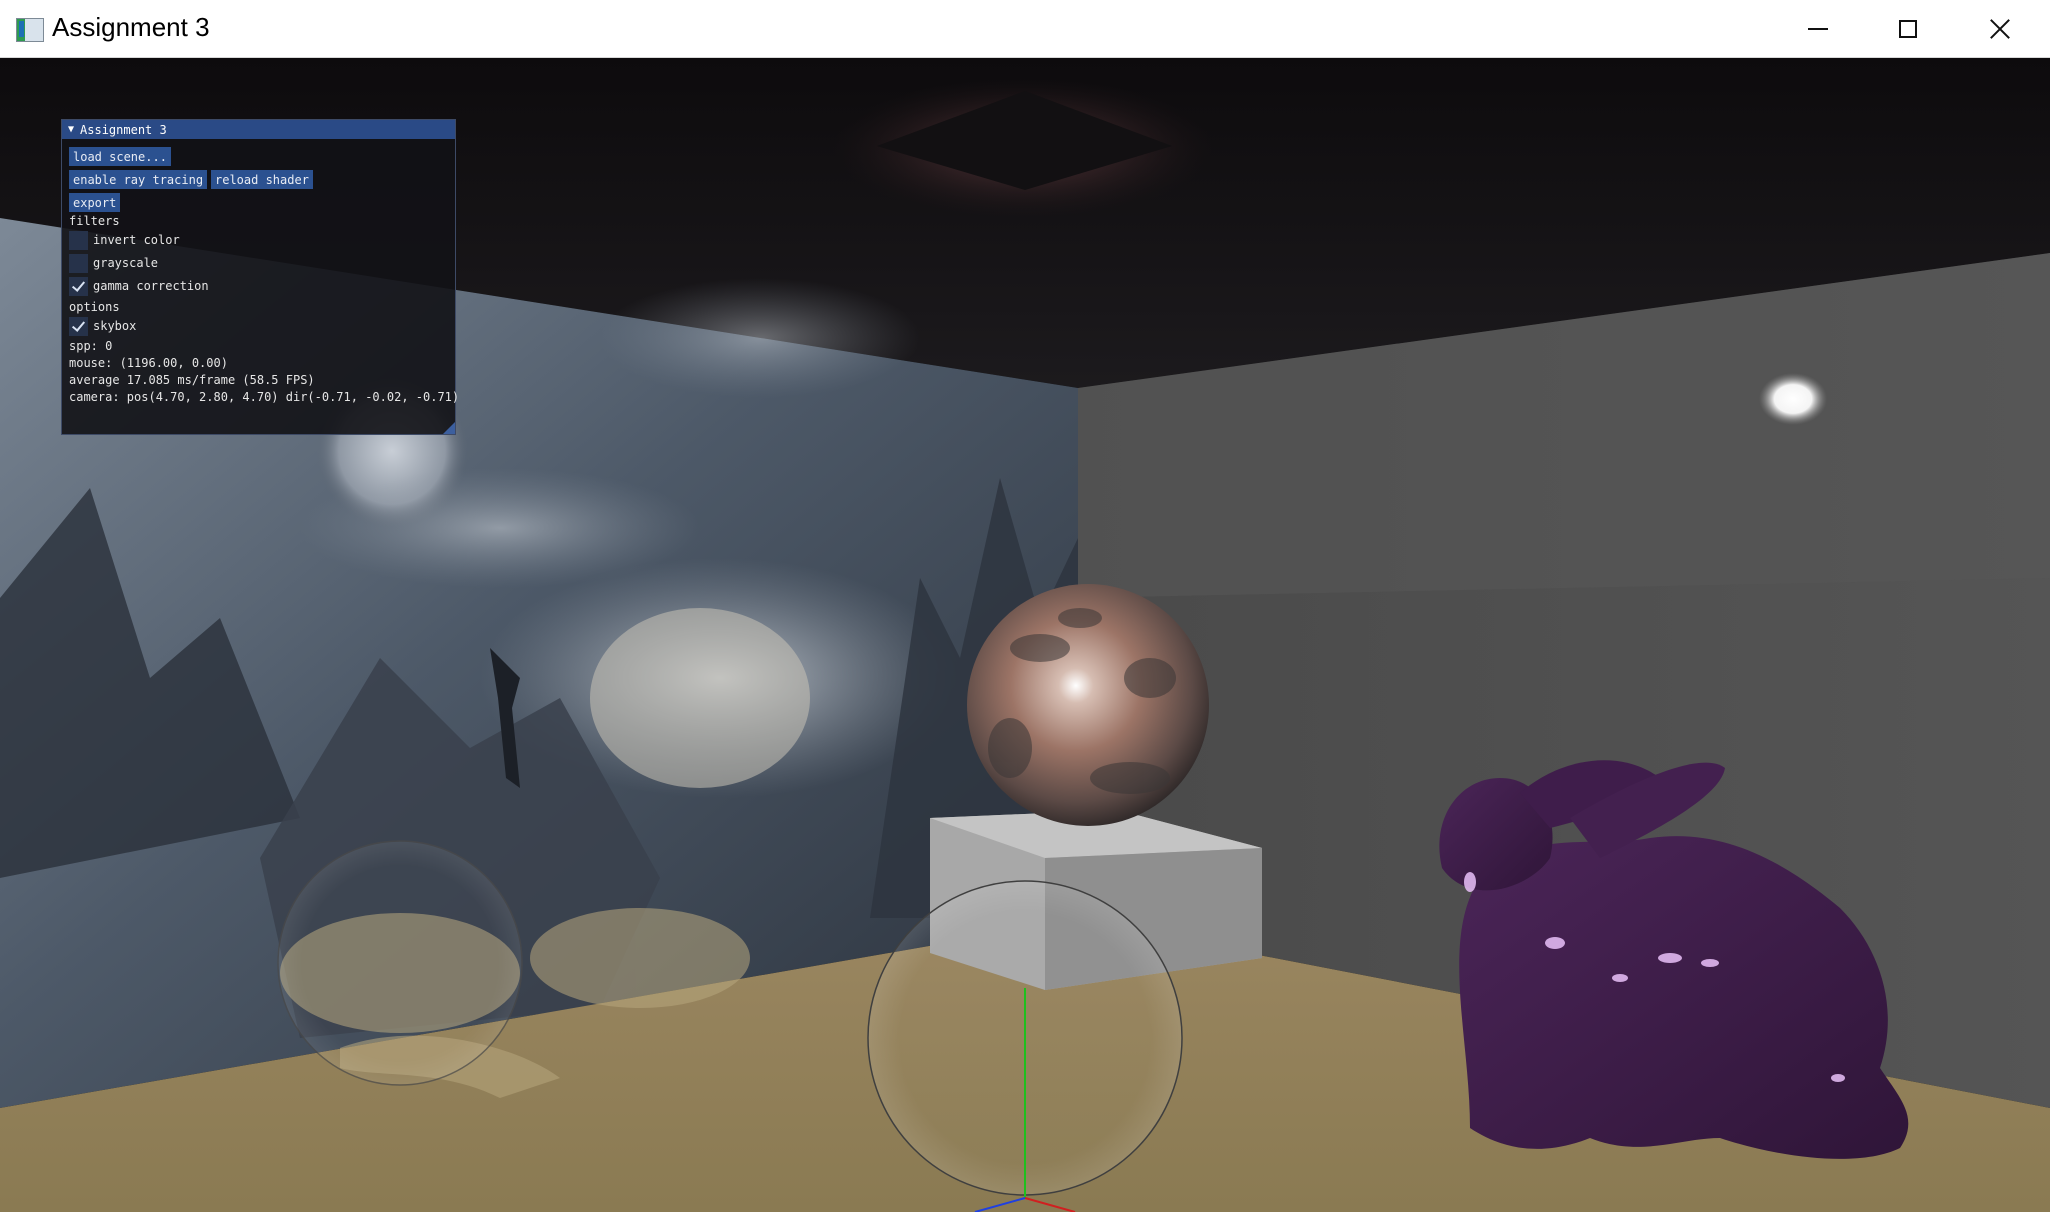 Image resolution: width=2050 pixels, height=1212 pixels. Describe the element at coordinates (30, 30) in the screenshot. I see `app-window-icon` at that location.